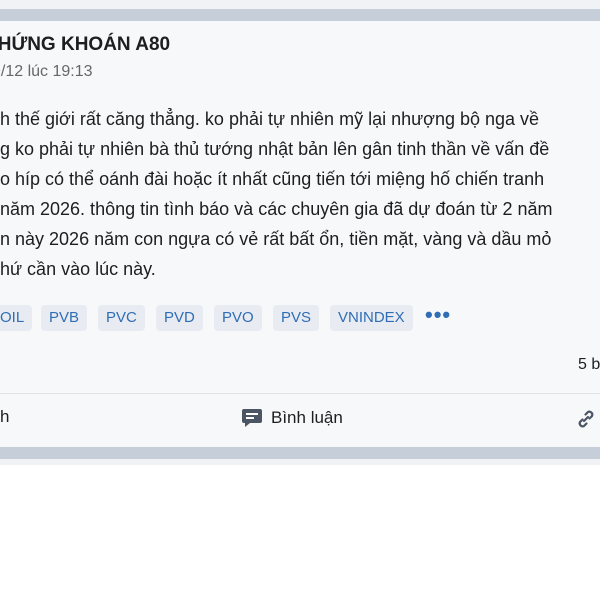 The height and width of the screenshot is (600, 600). What do you see at coordinates (589, 365) in the screenshot?
I see `comment-count: 5 b` at bounding box center [589, 365].